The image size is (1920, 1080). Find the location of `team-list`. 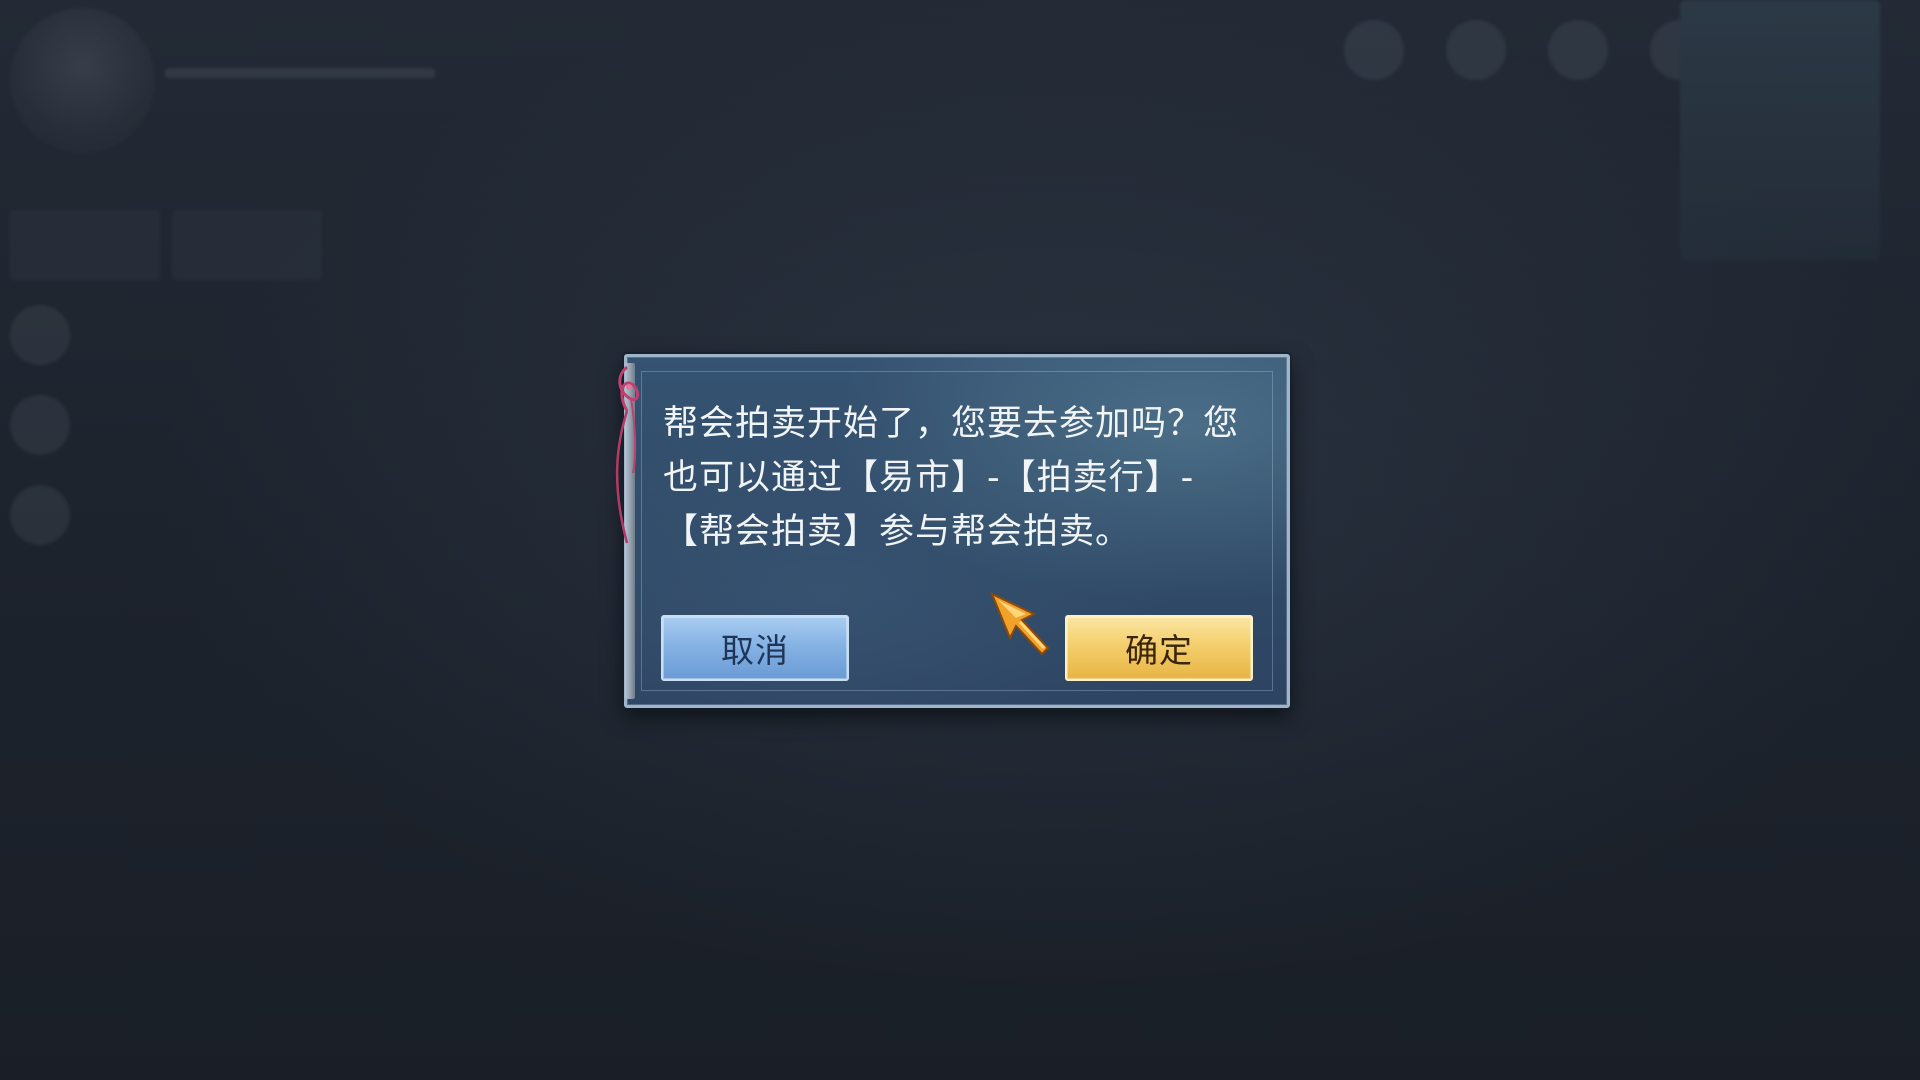

team-list is located at coordinates (170, 425).